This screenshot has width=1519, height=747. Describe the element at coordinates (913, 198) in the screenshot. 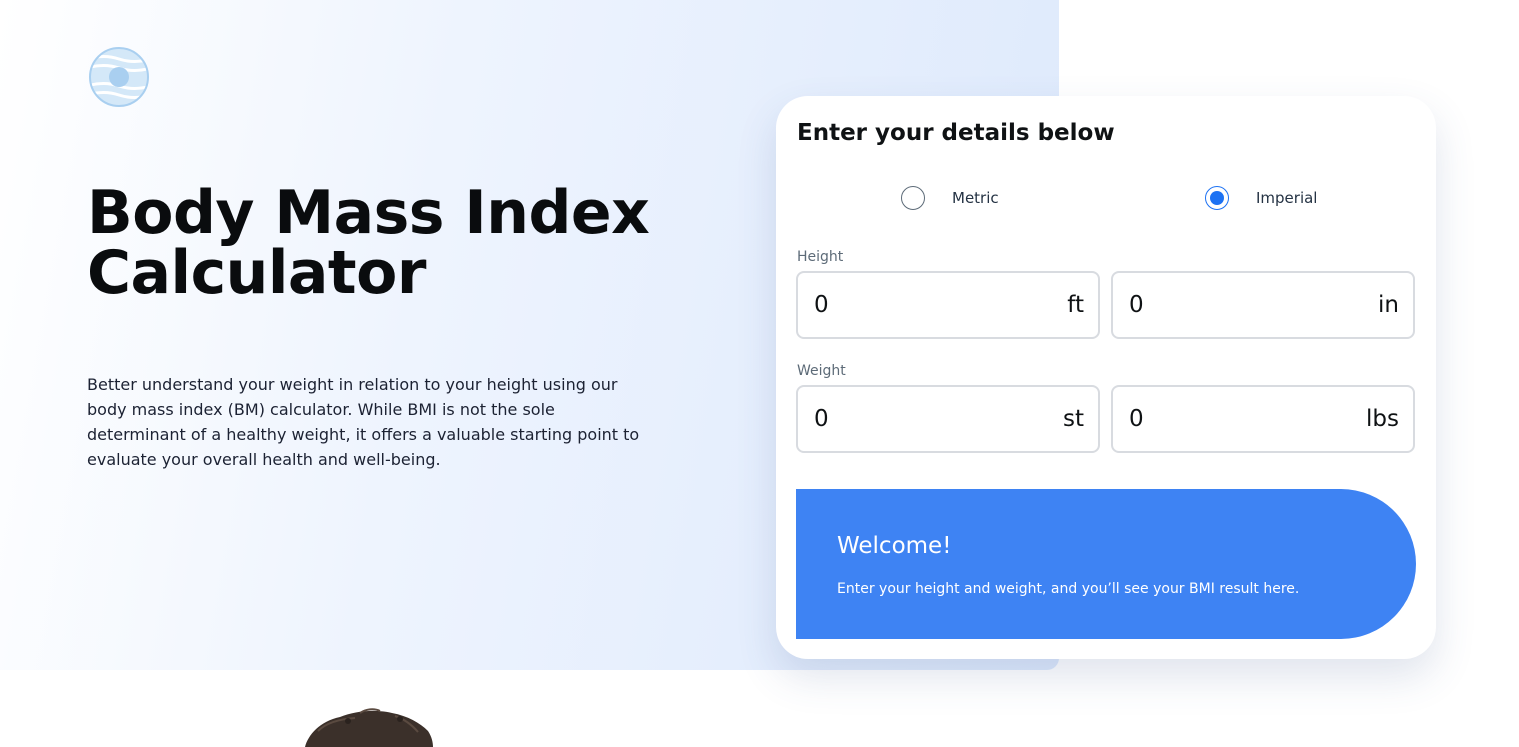

I see `metric-radio` at that location.